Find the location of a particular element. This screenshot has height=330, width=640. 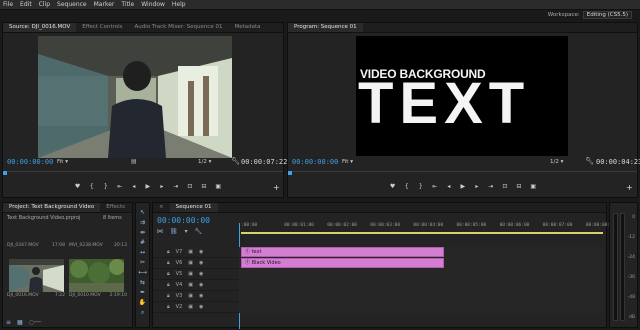

source-settings-icon: ▤ is located at coordinates (134, 161).